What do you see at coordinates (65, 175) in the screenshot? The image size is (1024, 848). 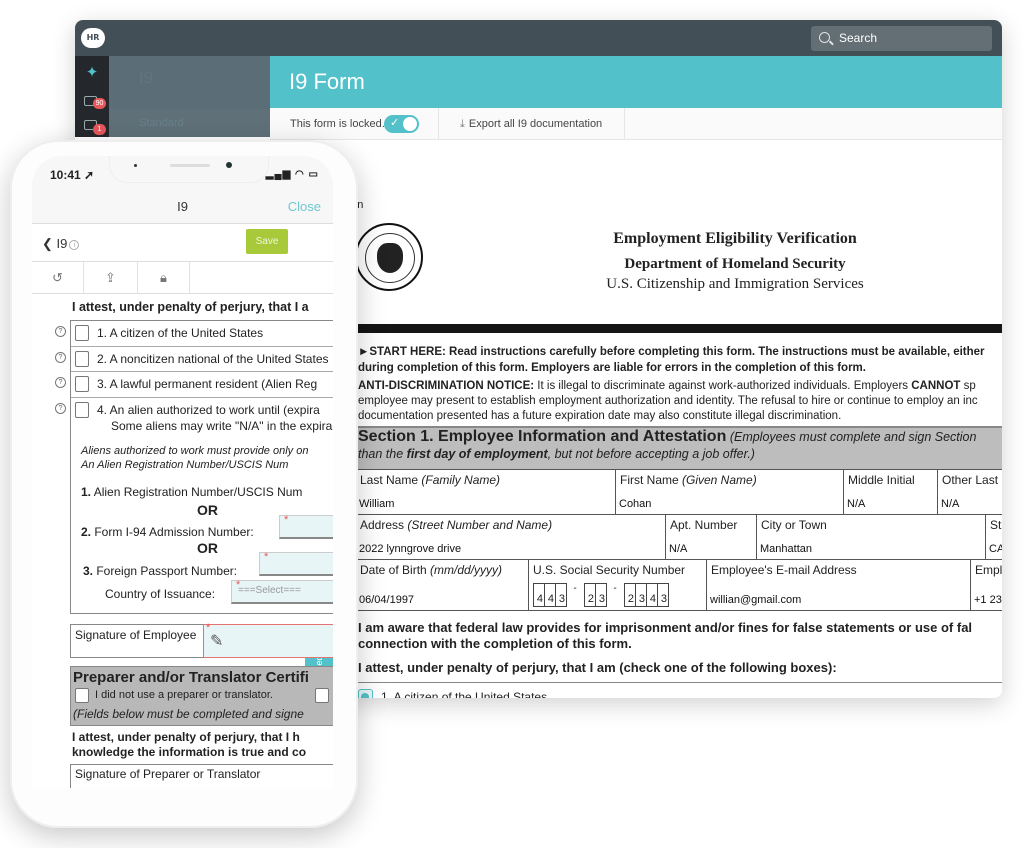 I see `time-text: 10:41` at bounding box center [65, 175].